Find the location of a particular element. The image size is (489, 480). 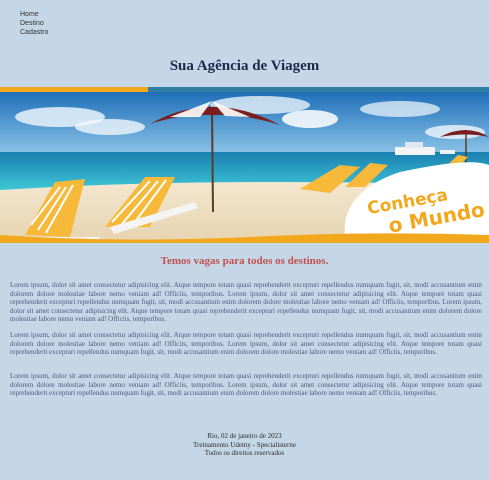

nav-link-destino: Destino is located at coordinates (34, 23).